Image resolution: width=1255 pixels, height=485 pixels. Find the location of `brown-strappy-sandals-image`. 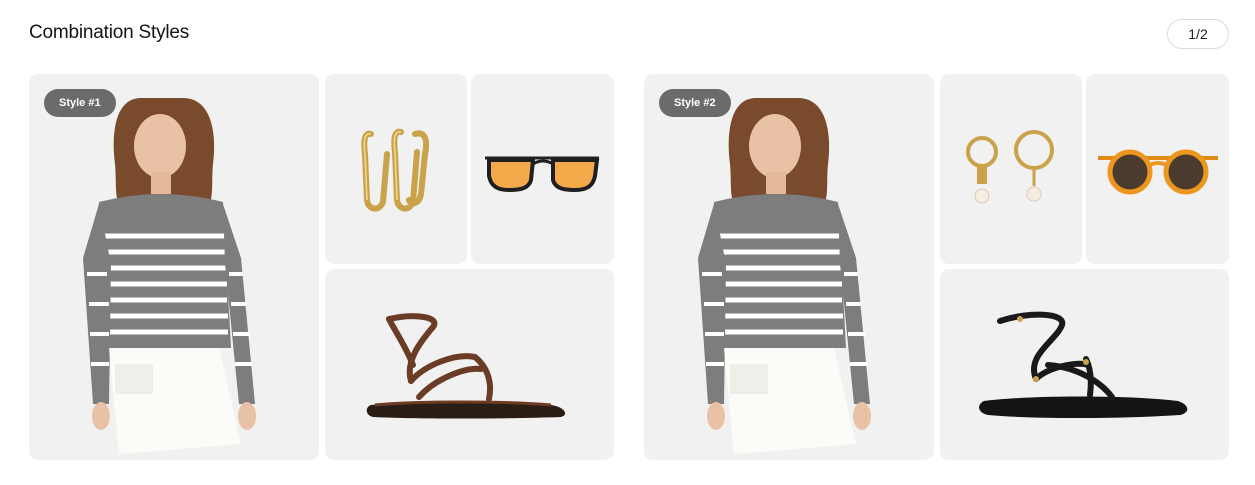

brown-strappy-sandals-image is located at coordinates (466, 366).